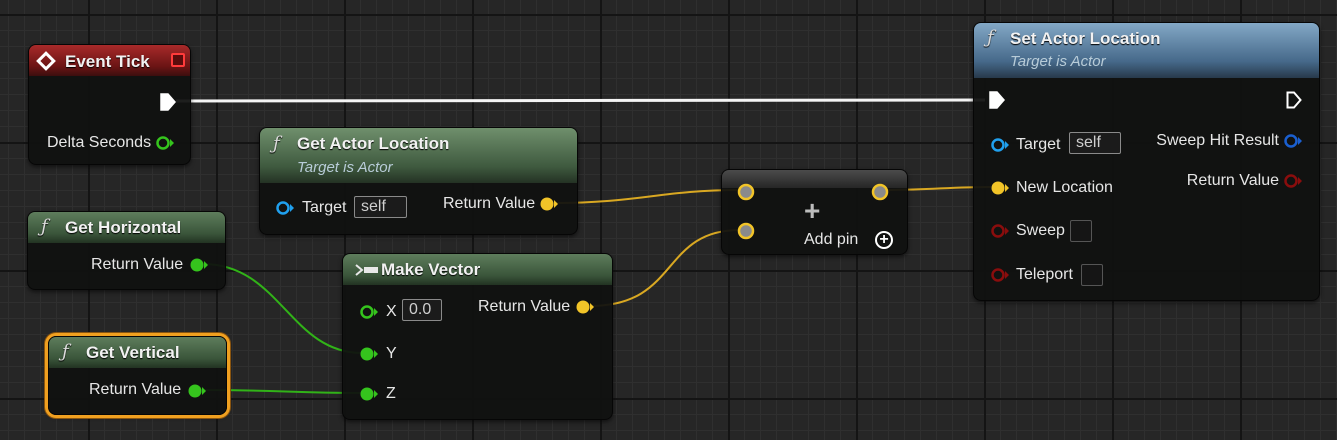 This screenshot has width=1337, height=440. I want to click on sweep-label: Sweep, so click(1040, 230).